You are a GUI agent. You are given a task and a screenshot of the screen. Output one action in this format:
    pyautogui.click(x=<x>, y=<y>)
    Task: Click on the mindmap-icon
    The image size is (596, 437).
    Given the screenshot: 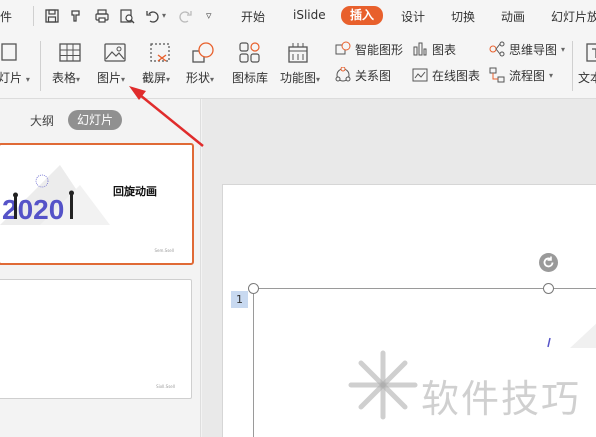 What is the action you would take?
    pyautogui.click(x=497, y=49)
    